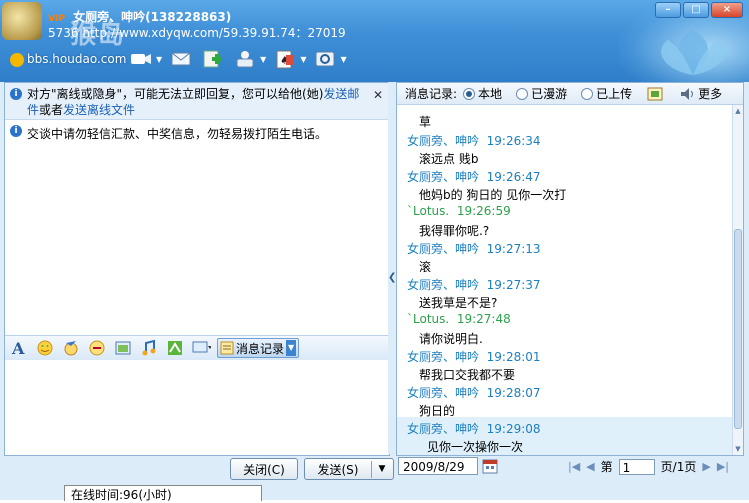 This screenshot has width=749, height=503. What do you see at coordinates (606, 467) in the screenshot?
I see `page-prefix: 第` at bounding box center [606, 467].